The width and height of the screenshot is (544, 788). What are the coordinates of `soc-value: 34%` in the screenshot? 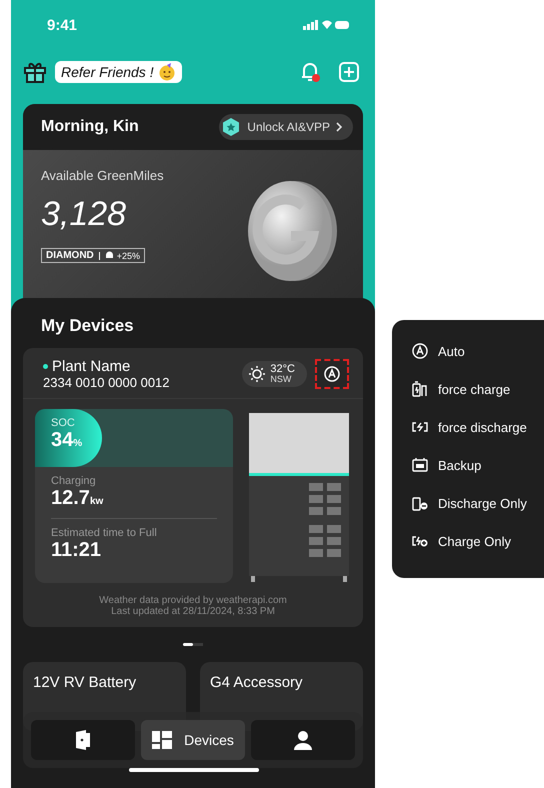 It's located at (67, 440).